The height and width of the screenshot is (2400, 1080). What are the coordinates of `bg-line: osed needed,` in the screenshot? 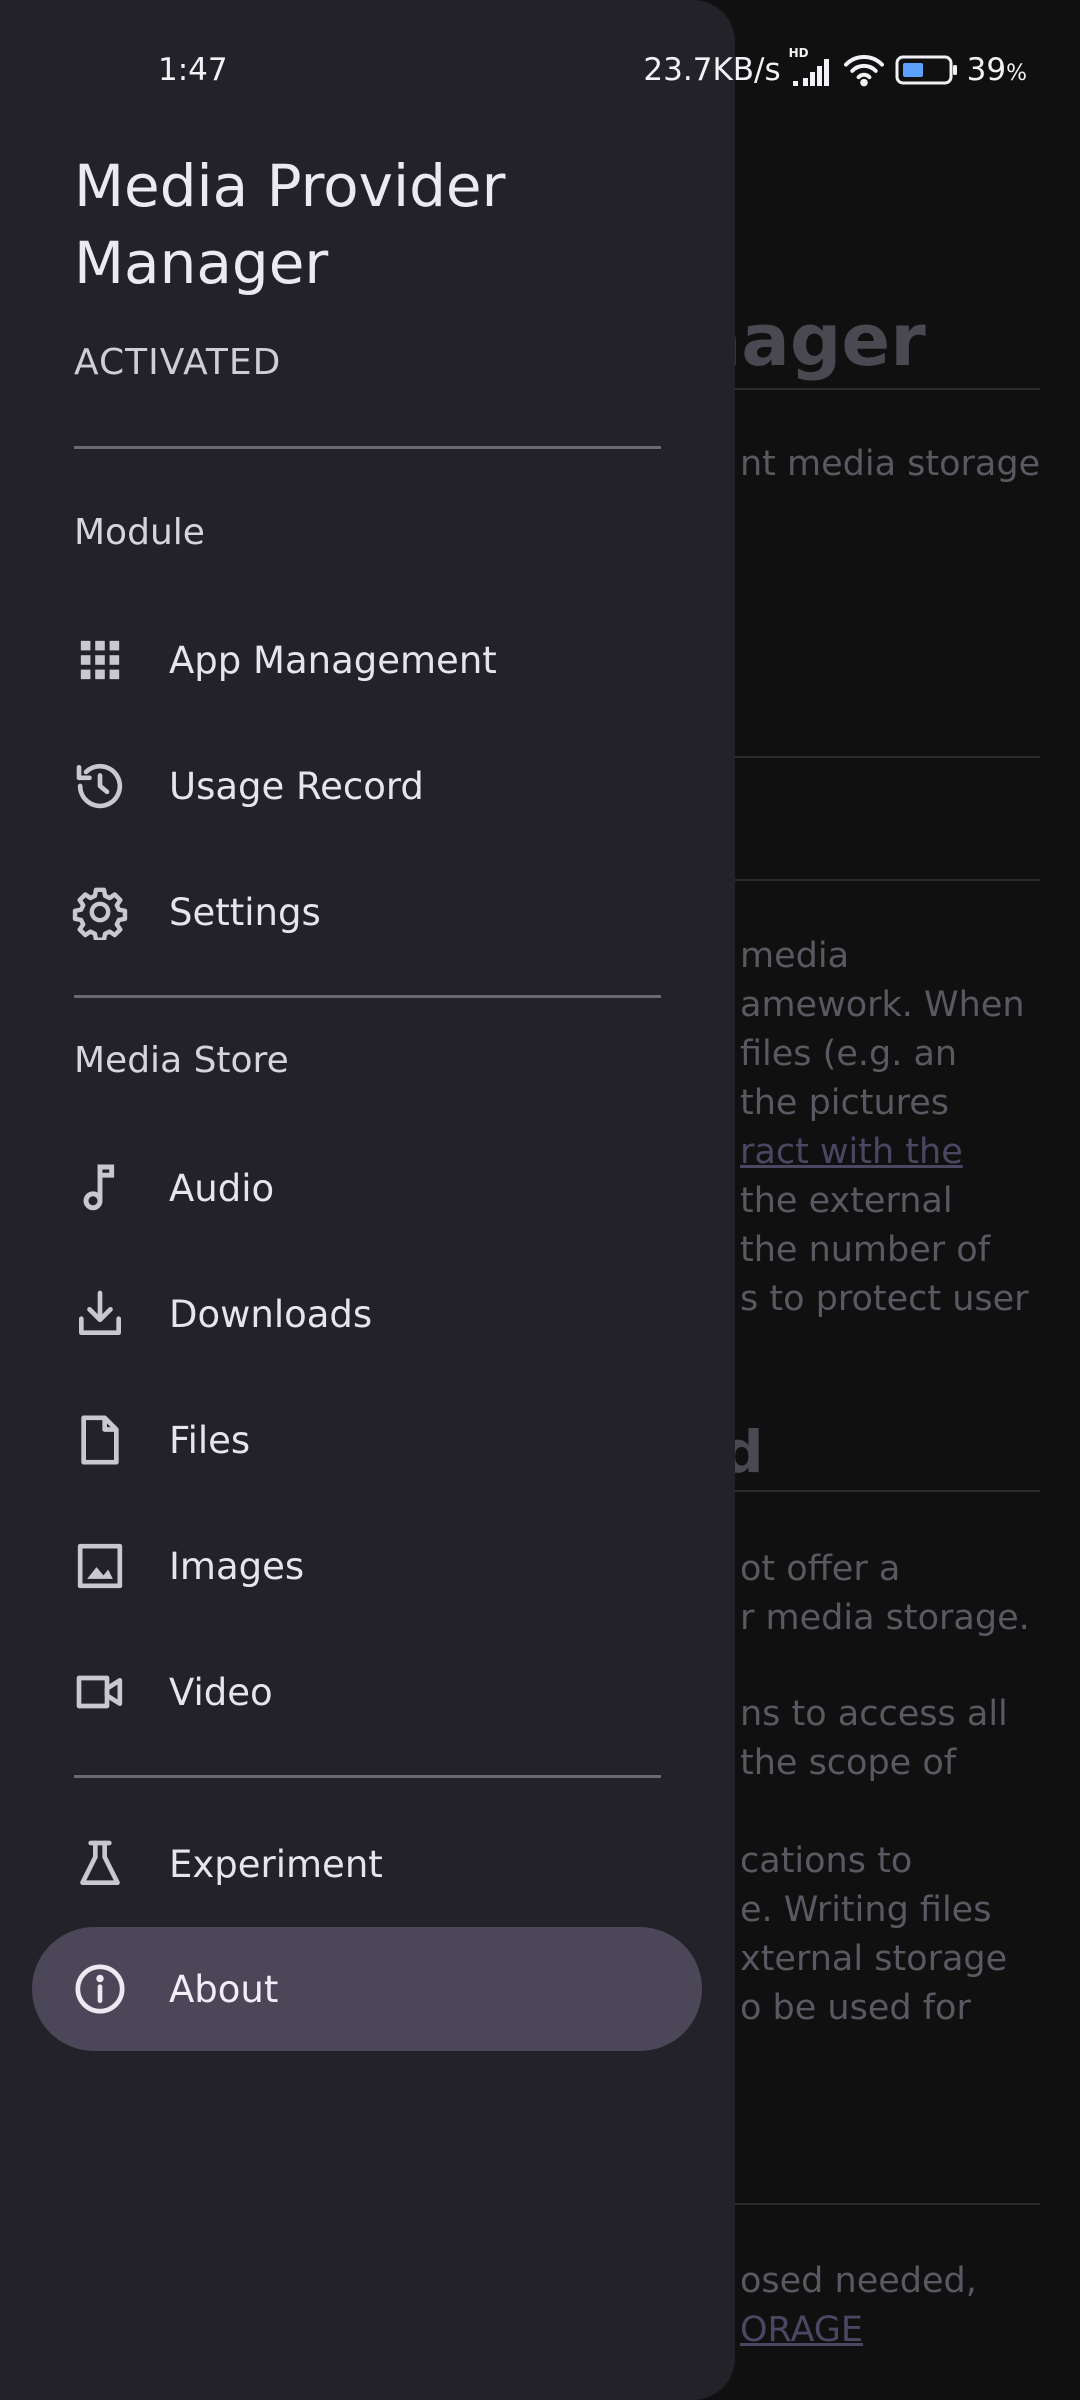 It's located at (858, 2281).